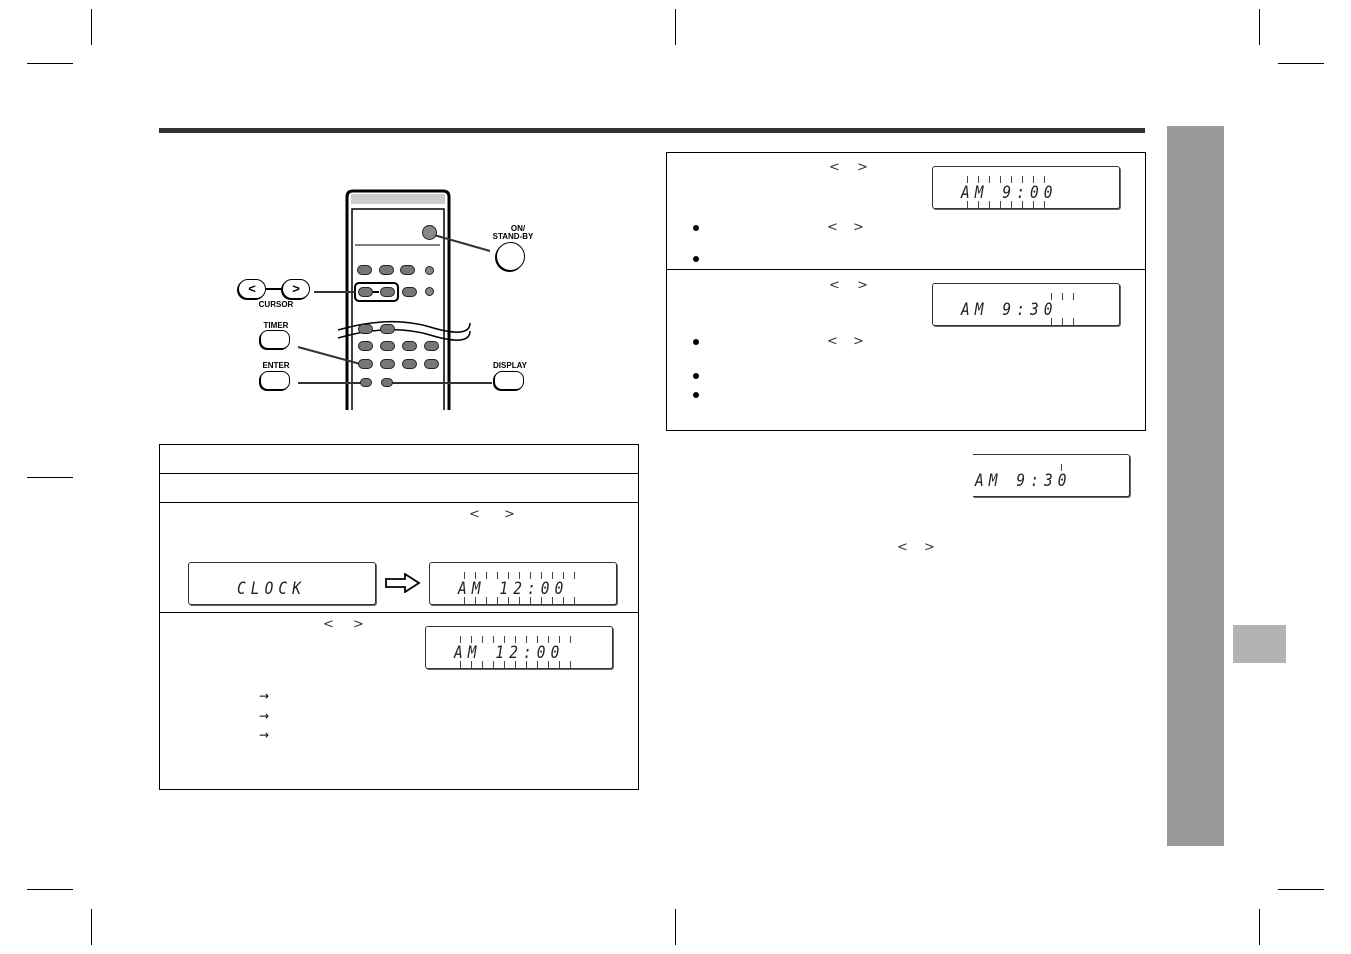 Image resolution: width=1351 pixels, height=954 pixels. What do you see at coordinates (906, 291) in the screenshot?
I see `procedure-table-right: < > AM 9:00 < > < > AM 9:30 < >` at bounding box center [906, 291].